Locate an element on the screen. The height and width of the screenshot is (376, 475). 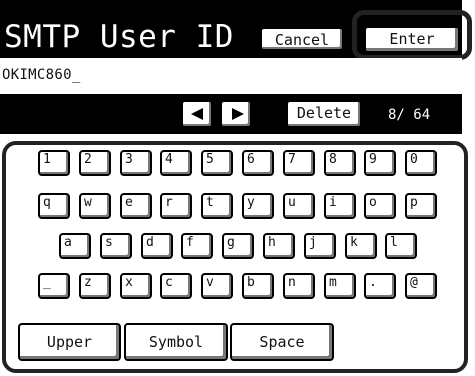
cursor-right-button is located at coordinates (236, 114).